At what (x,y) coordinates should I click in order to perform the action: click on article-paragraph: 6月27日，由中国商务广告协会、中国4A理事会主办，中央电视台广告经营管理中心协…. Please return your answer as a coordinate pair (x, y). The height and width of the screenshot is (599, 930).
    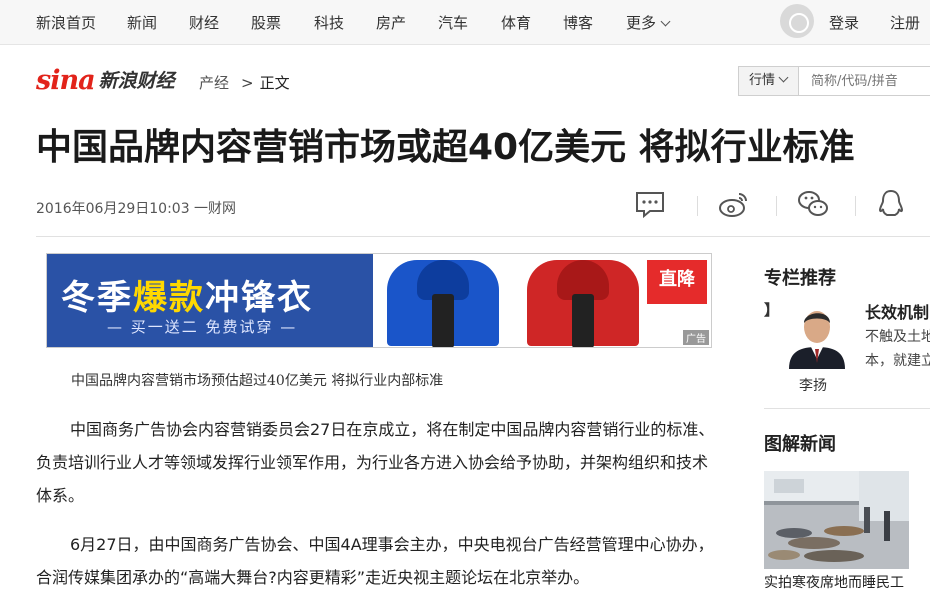
    Looking at the image, I should click on (375, 561).